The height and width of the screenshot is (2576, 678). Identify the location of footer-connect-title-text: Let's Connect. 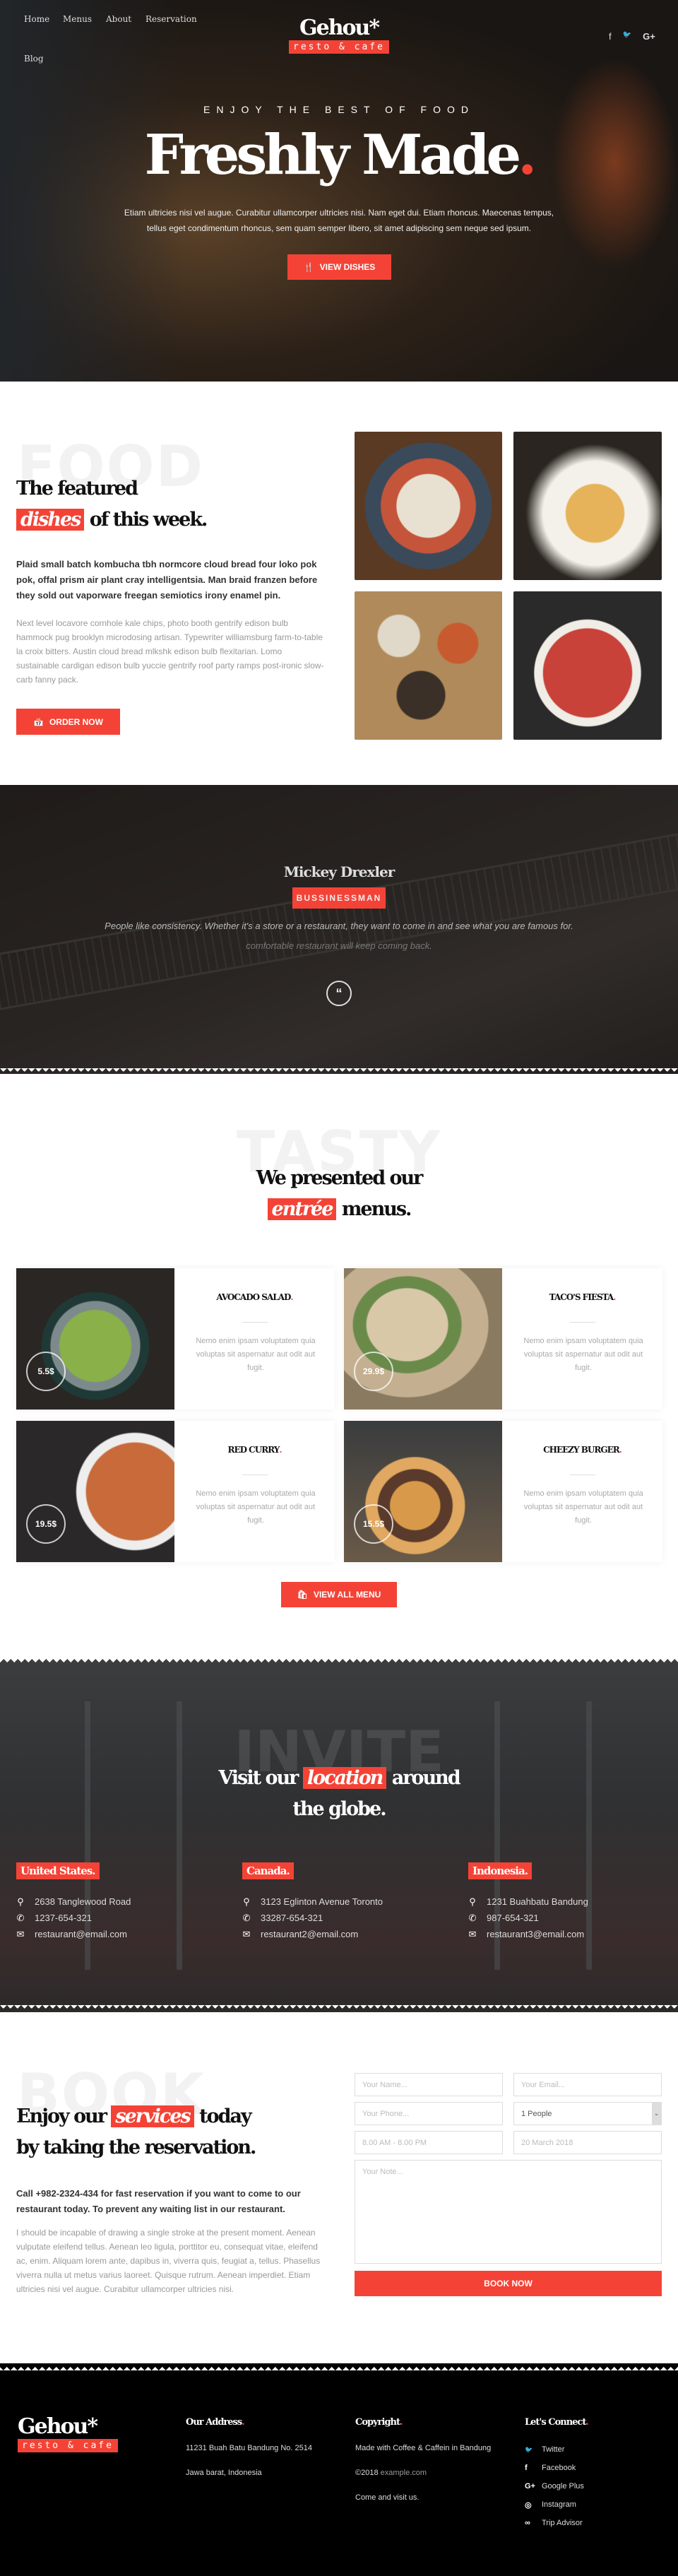
(555, 2422).